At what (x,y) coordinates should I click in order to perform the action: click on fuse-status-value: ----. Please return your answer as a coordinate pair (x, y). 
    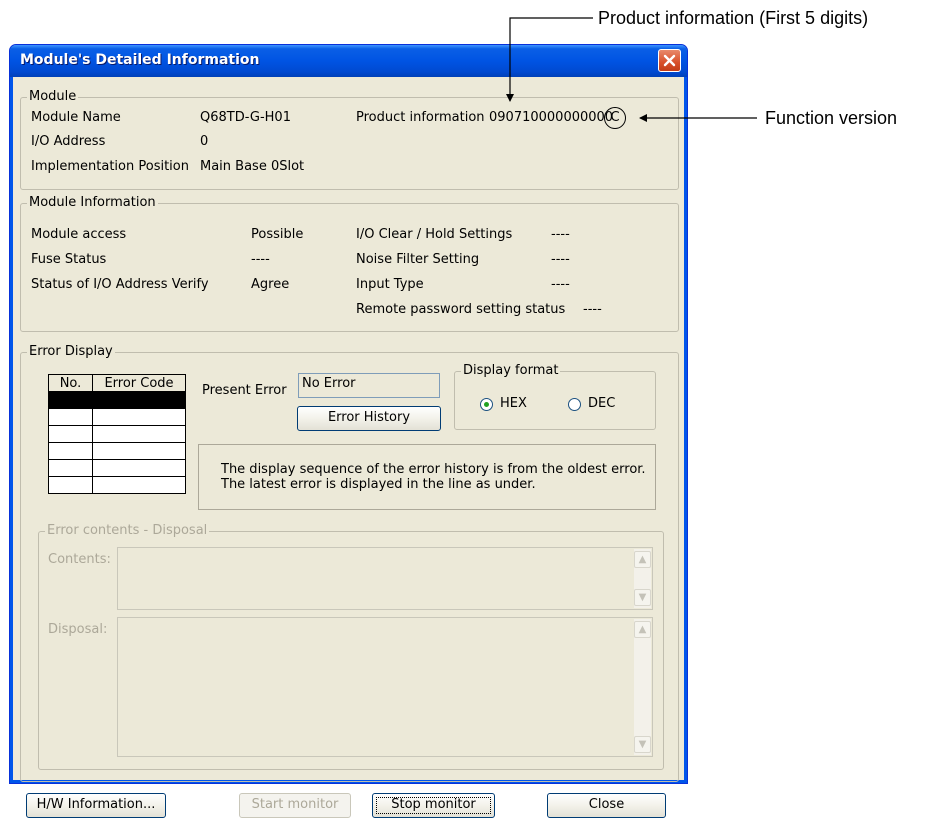
    Looking at the image, I should click on (260, 259).